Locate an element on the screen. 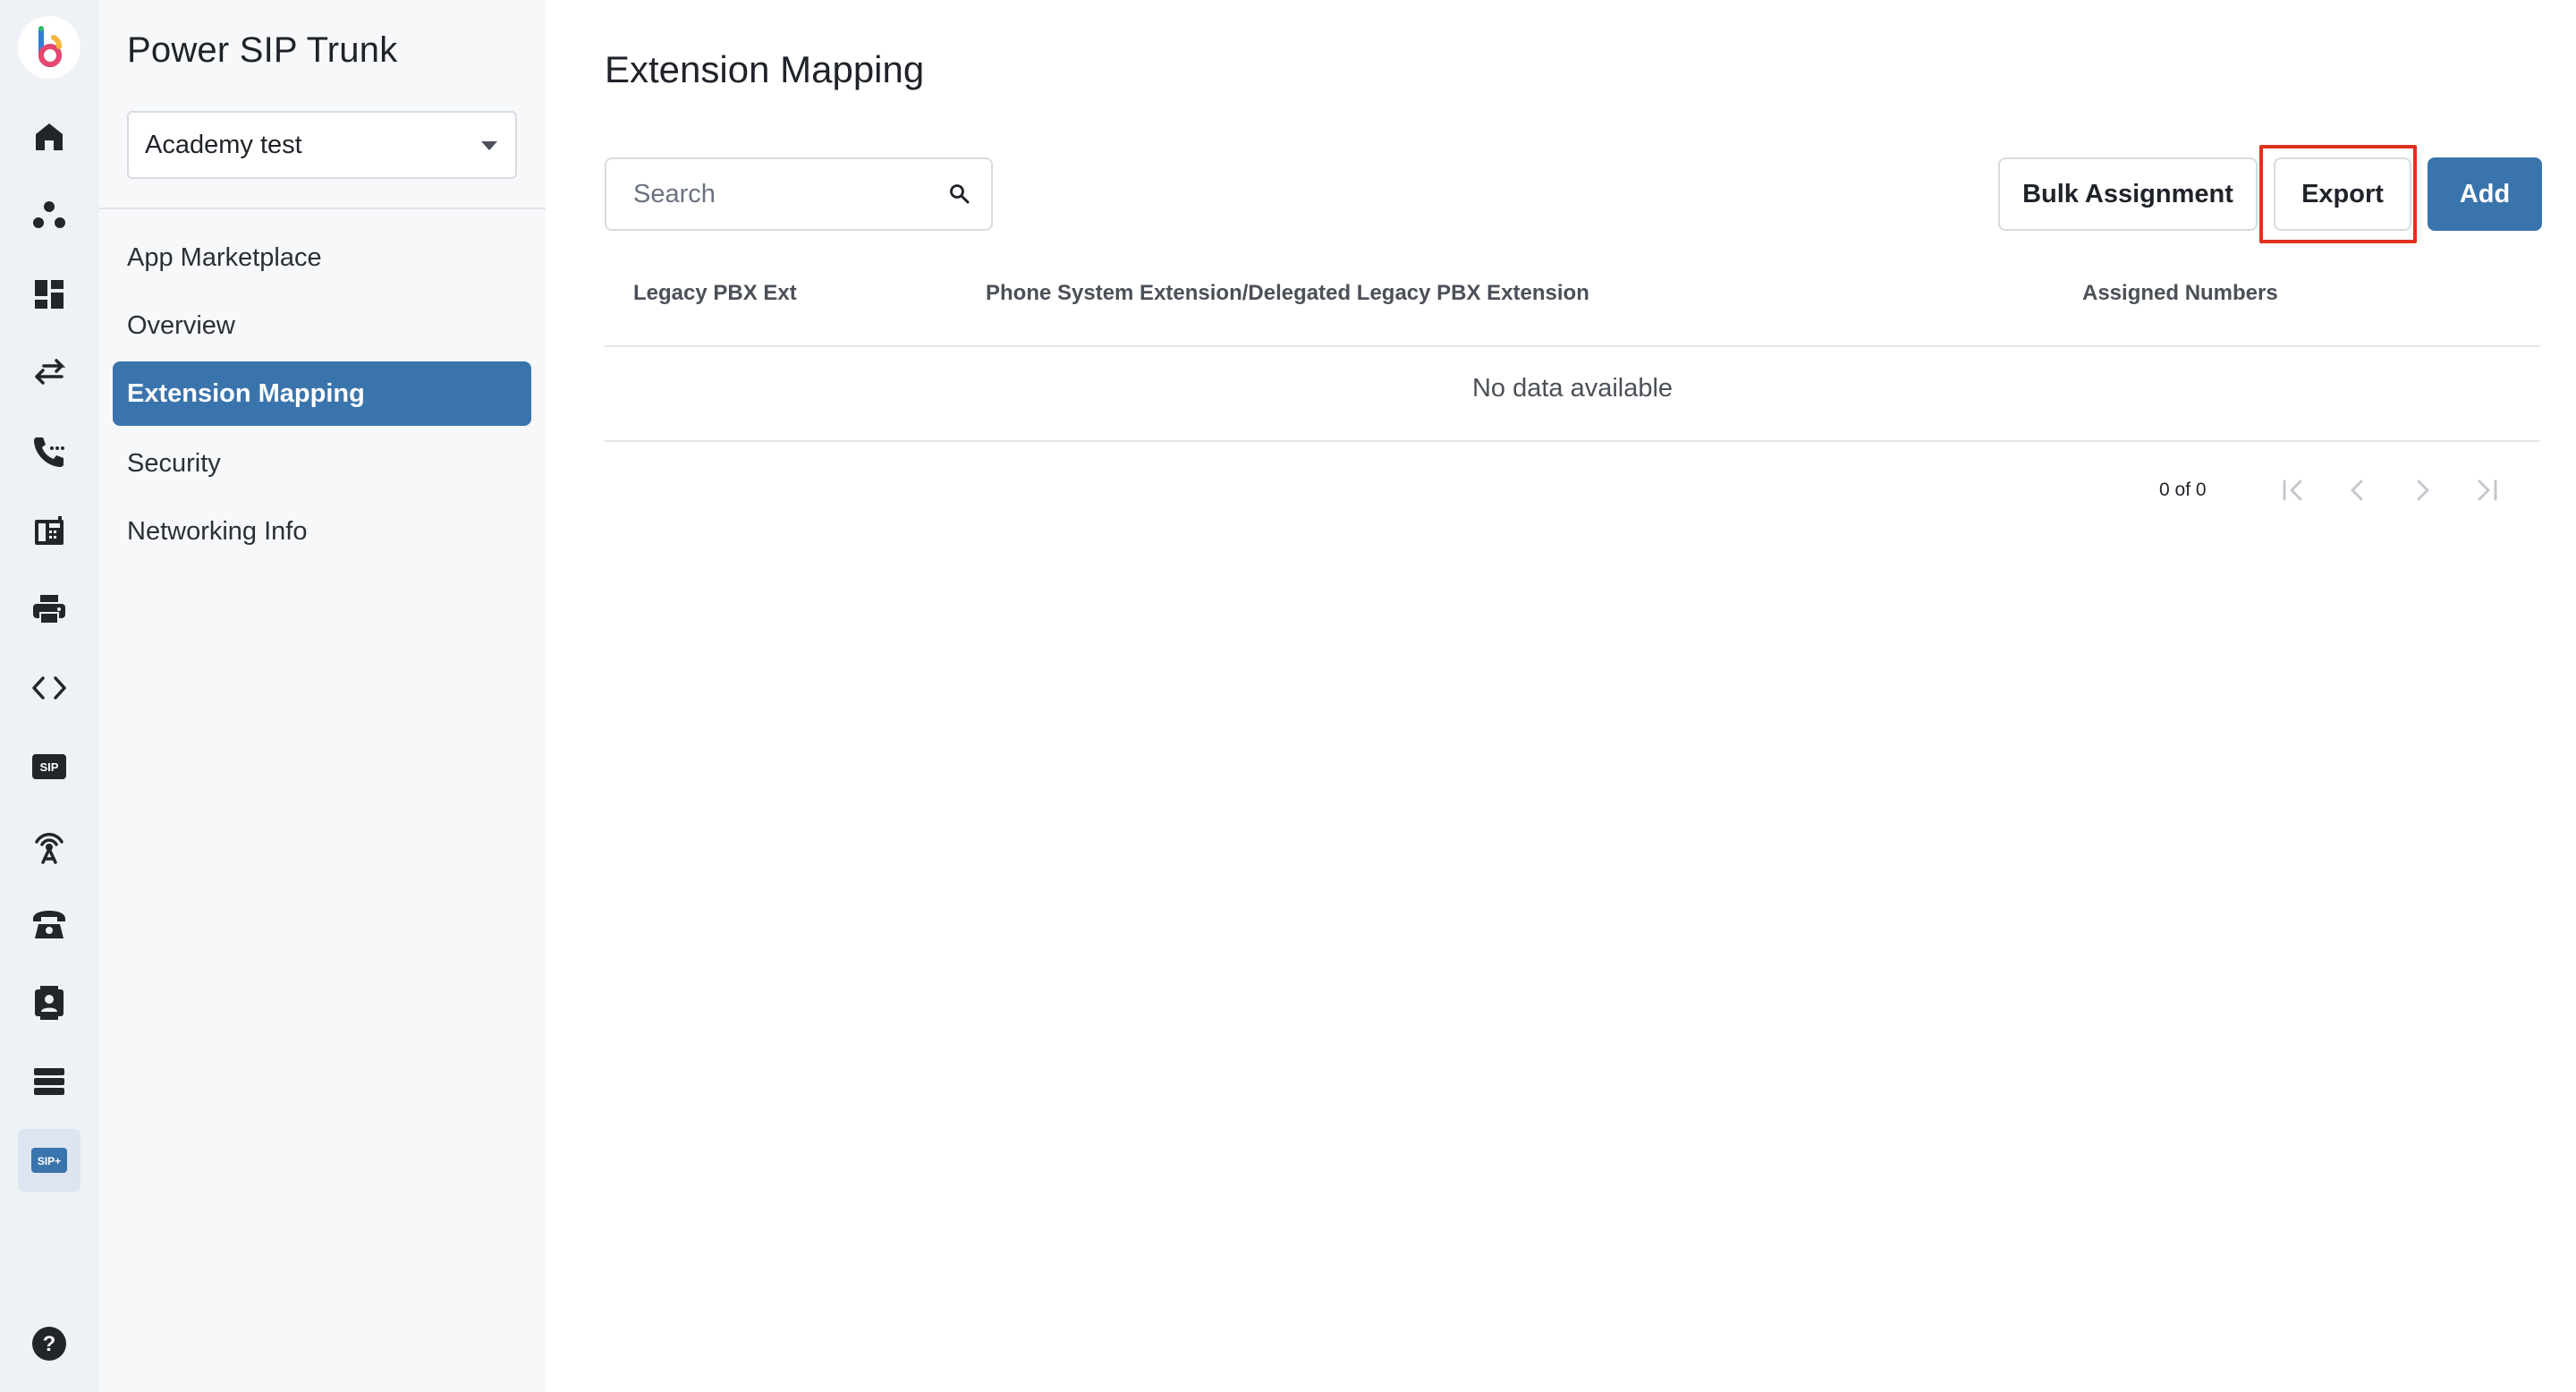 The width and height of the screenshot is (2576, 1392). rail-antenna is located at coordinates (49, 845).